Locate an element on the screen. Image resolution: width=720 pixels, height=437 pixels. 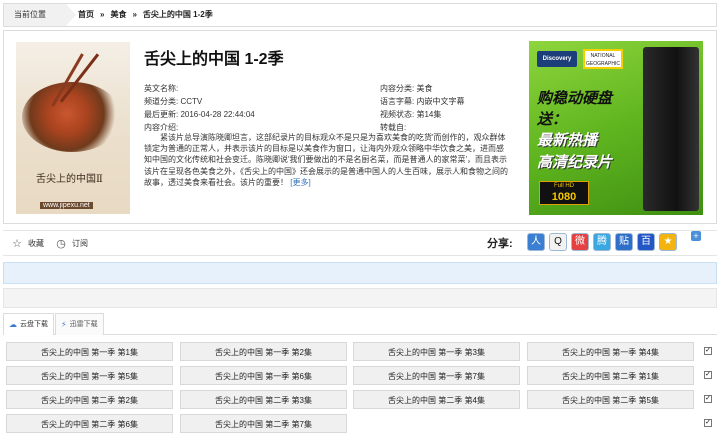
cloud-icon: ☁ is located at coordinates (13, 324).